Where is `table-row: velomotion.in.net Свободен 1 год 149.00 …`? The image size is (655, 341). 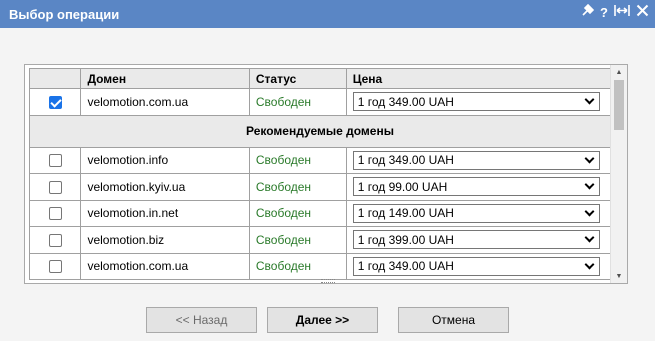
table-row: velomotion.in.net Свободен 1 год 149.00 … is located at coordinates (320, 213).